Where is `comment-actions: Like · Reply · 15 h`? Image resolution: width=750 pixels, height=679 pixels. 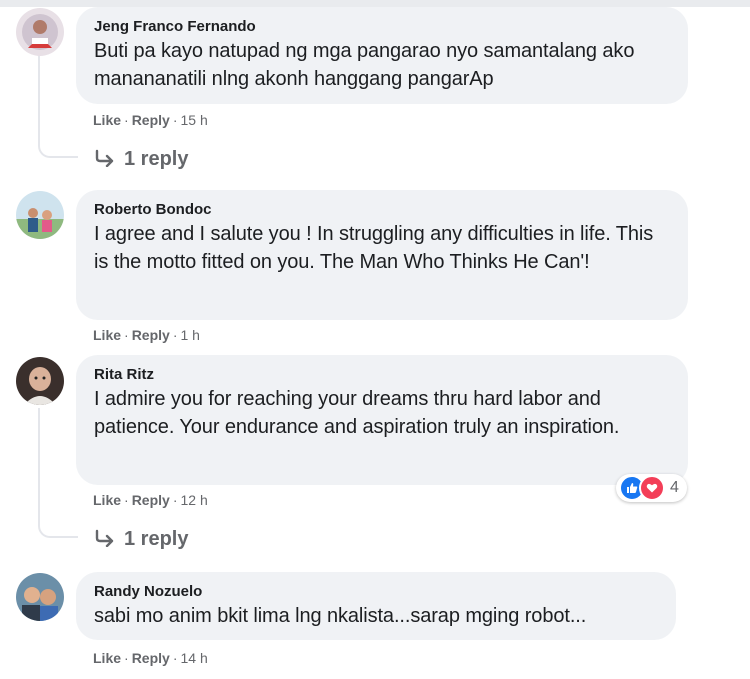
comment-actions: Like · Reply · 15 h is located at coordinates (150, 120).